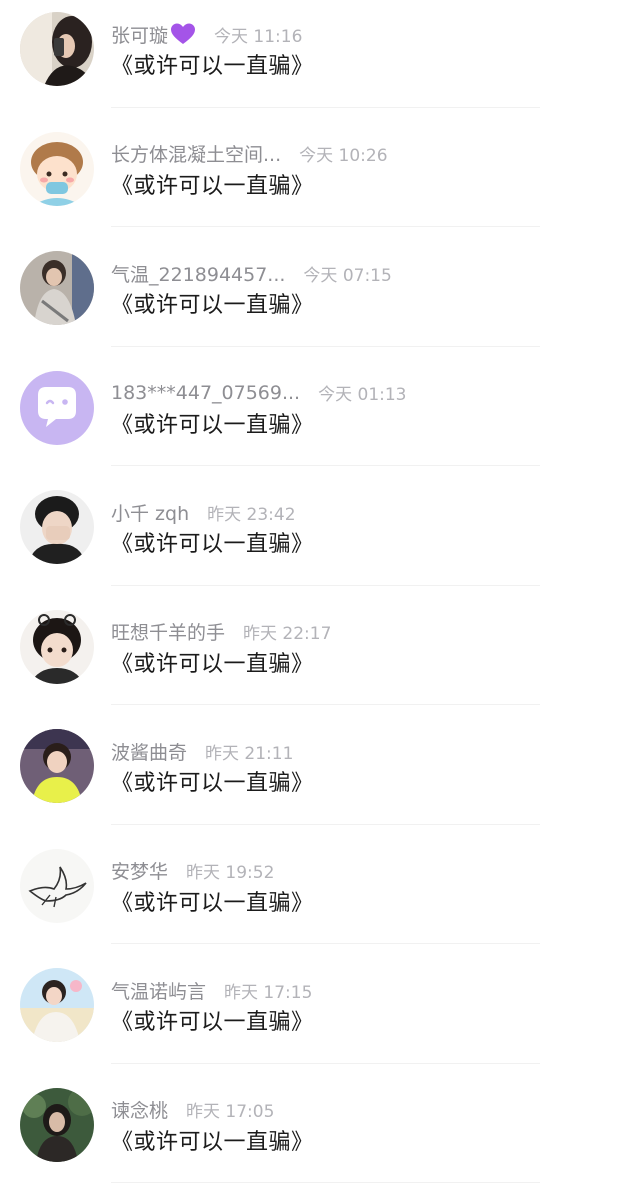  I want to click on comment-time: 今天 11:16, so click(258, 34).